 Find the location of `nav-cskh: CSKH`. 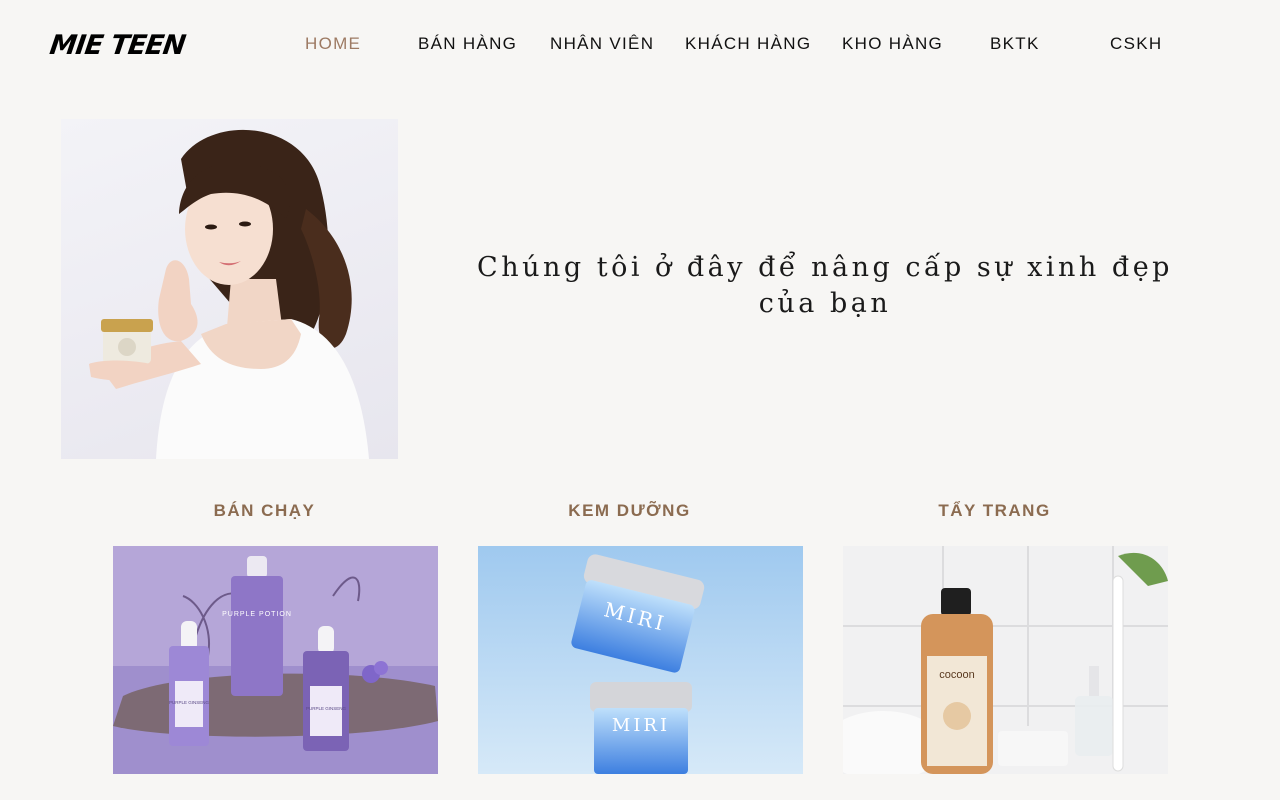

nav-cskh: CSKH is located at coordinates (1136, 44).